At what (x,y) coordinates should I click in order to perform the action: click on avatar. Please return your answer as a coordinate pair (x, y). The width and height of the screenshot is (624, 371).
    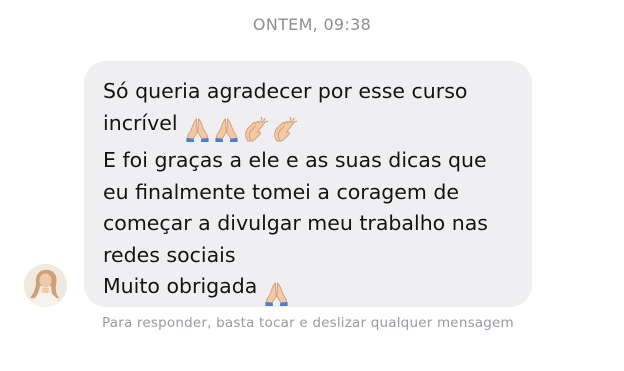
    Looking at the image, I should click on (45, 285).